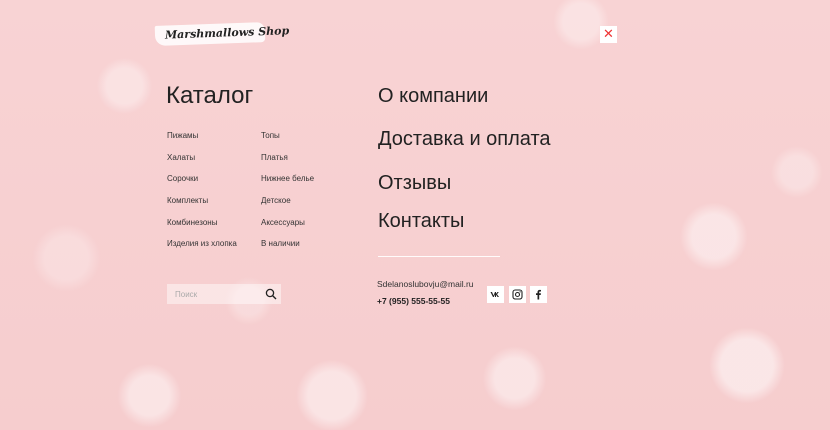 The height and width of the screenshot is (430, 830). Describe the element at coordinates (439, 256) in the screenshot. I see `divider` at that location.